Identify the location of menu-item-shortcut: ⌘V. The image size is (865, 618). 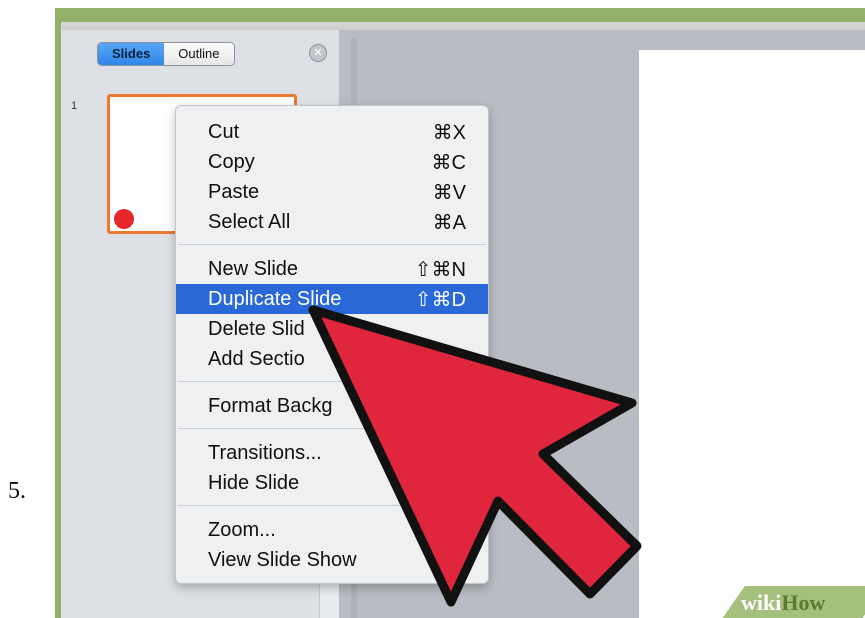
(449, 192).